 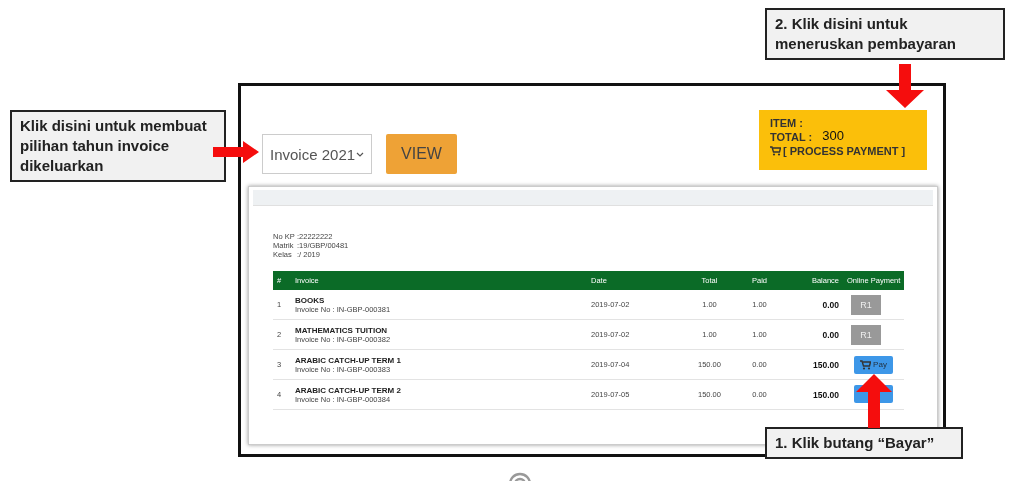 What do you see at coordinates (118, 146) in the screenshot?
I see `callout-note: Klik disini untuk membuat pilihan tahun invoice dikeluarkan` at bounding box center [118, 146].